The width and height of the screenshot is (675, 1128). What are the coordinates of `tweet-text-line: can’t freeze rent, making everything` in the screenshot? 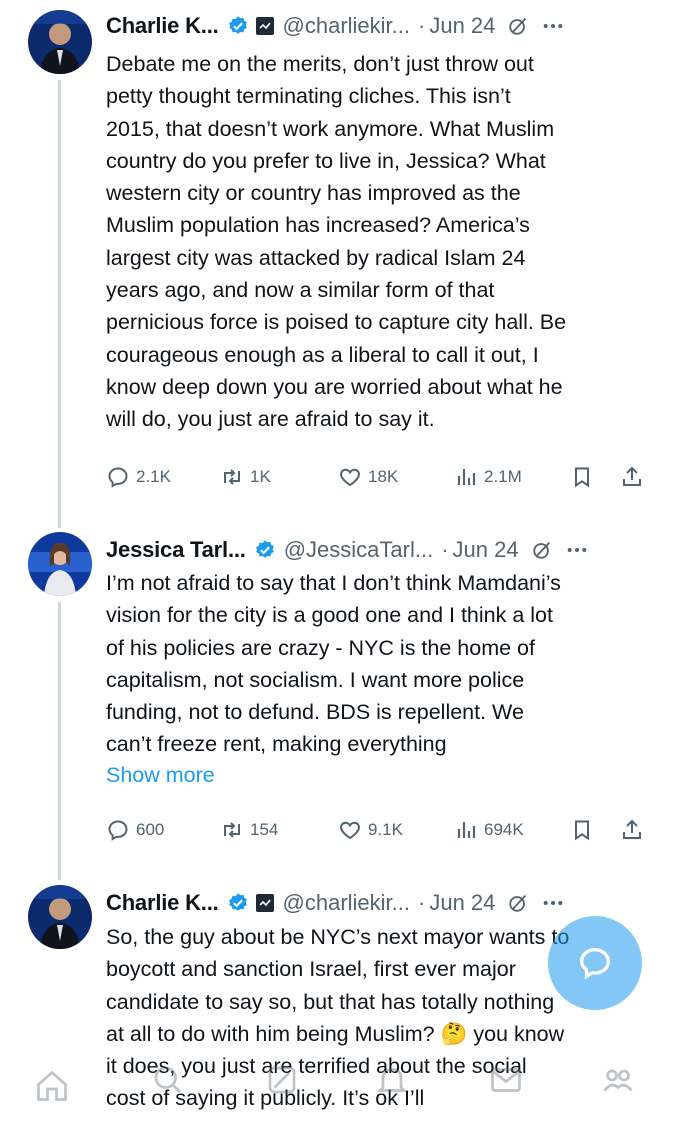 It's located at (276, 744).